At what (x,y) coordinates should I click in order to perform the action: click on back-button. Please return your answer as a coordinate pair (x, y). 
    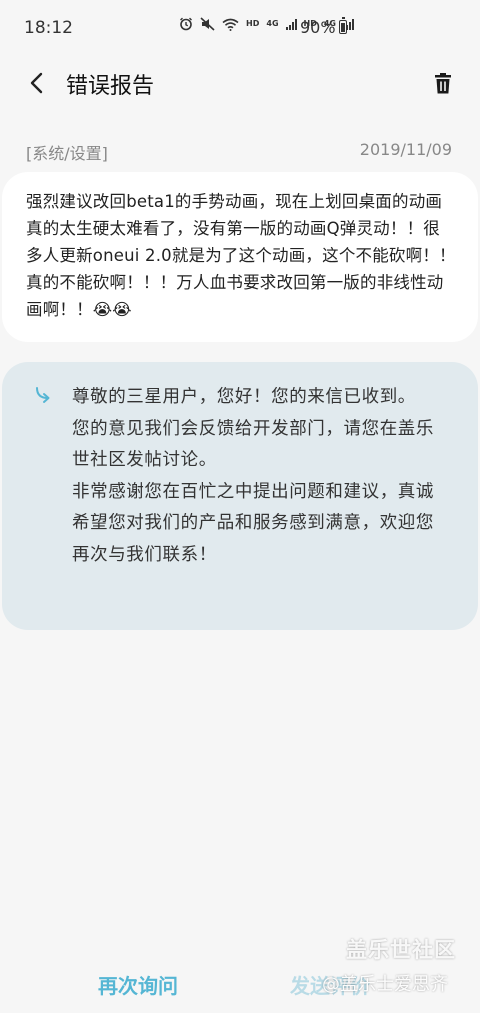
    Looking at the image, I should click on (37, 83).